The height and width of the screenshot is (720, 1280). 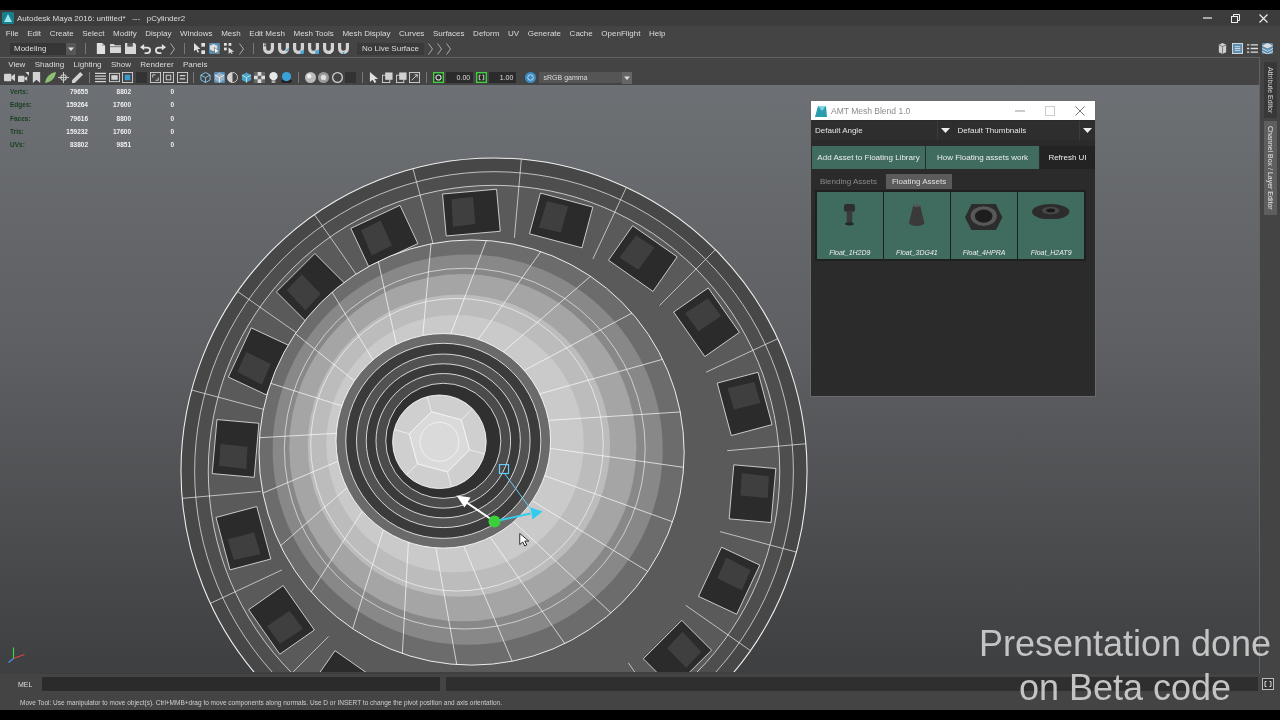 I want to click on exposure-icon, so click(x=438, y=77).